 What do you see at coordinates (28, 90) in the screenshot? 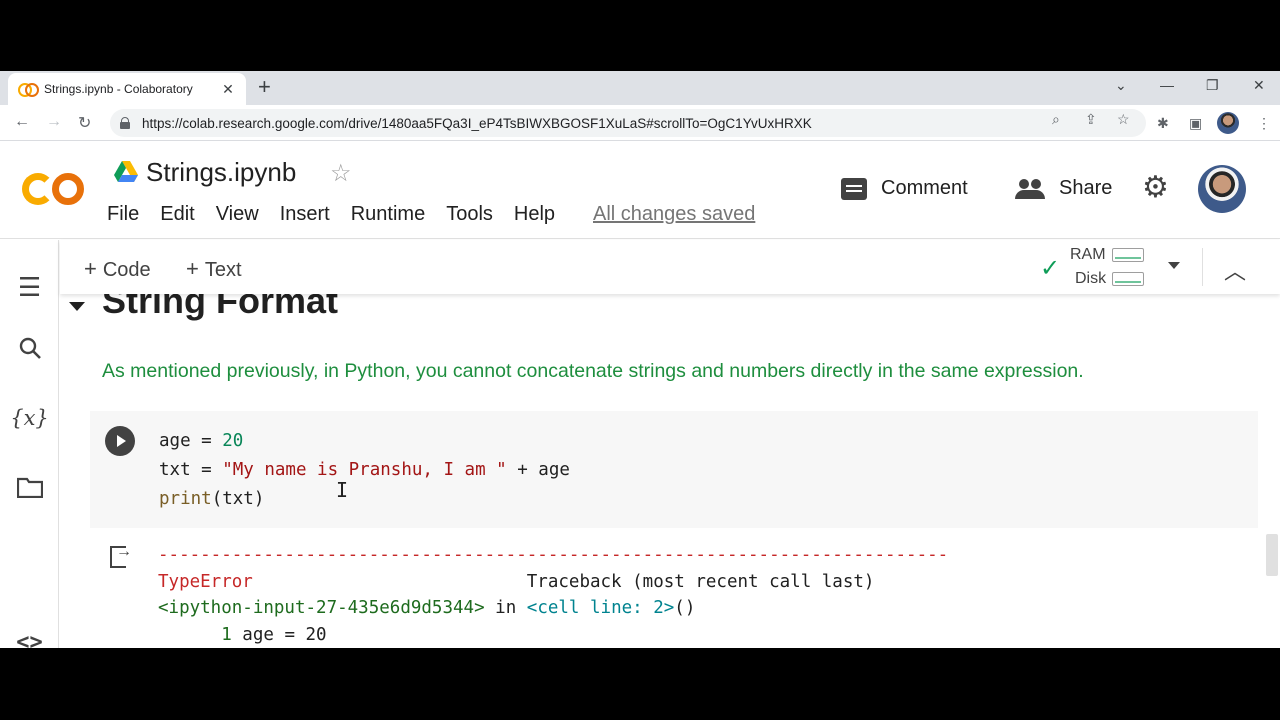
I see `colab-favicon-icon` at bounding box center [28, 90].